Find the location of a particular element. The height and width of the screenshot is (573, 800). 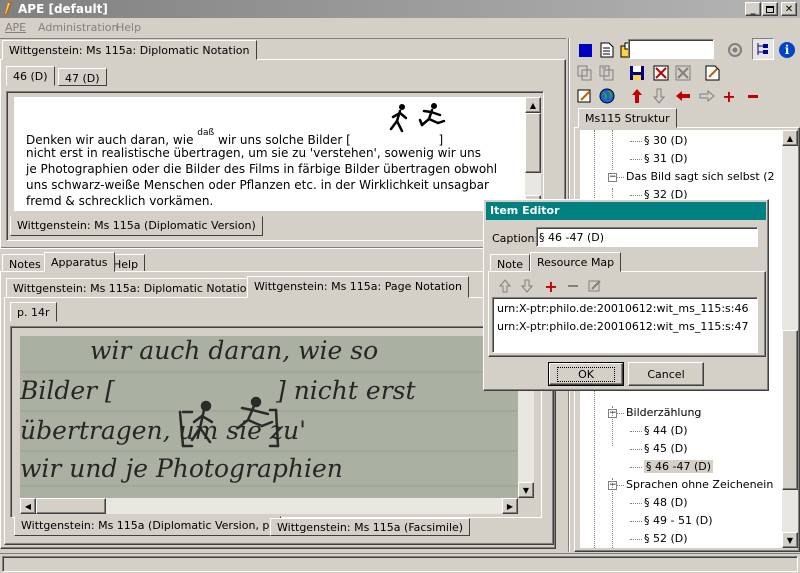

maximize-button is located at coordinates (770, 9).